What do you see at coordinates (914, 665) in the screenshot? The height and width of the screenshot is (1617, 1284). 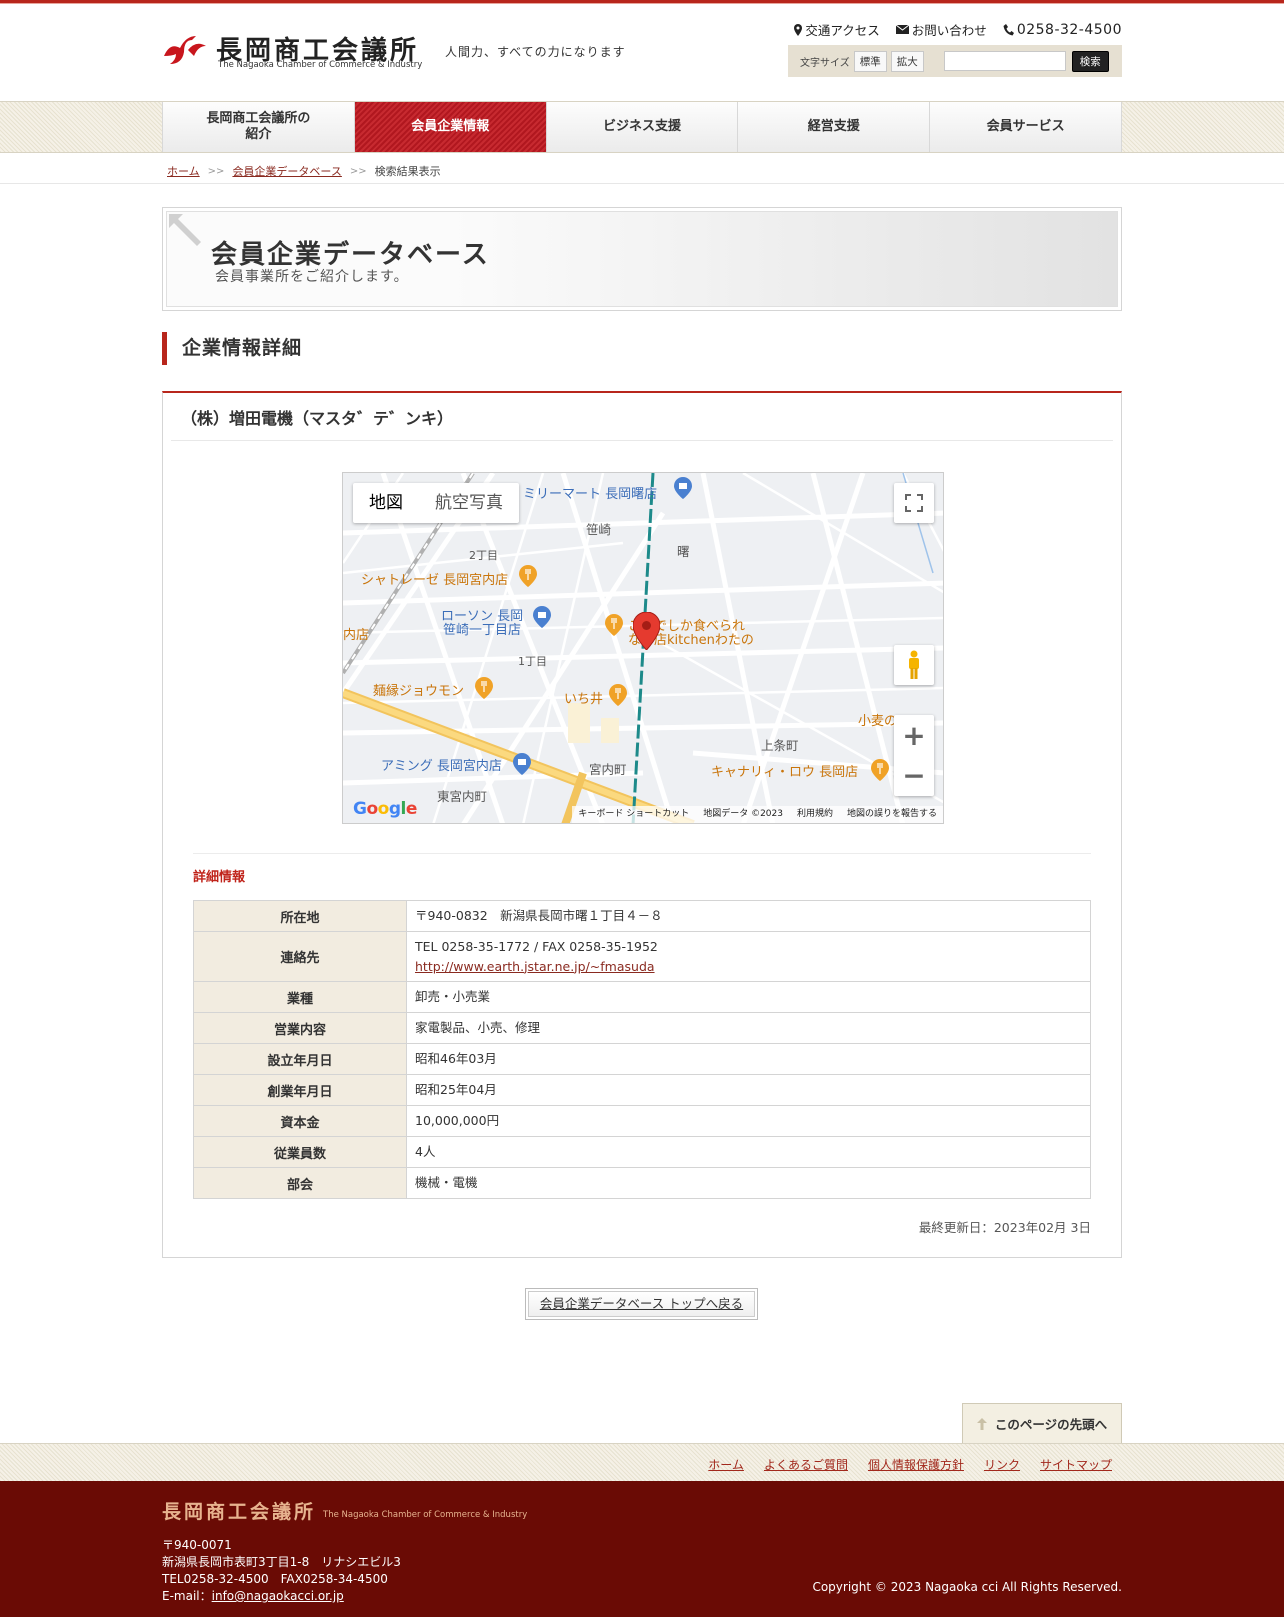 I see `street-view-button` at bounding box center [914, 665].